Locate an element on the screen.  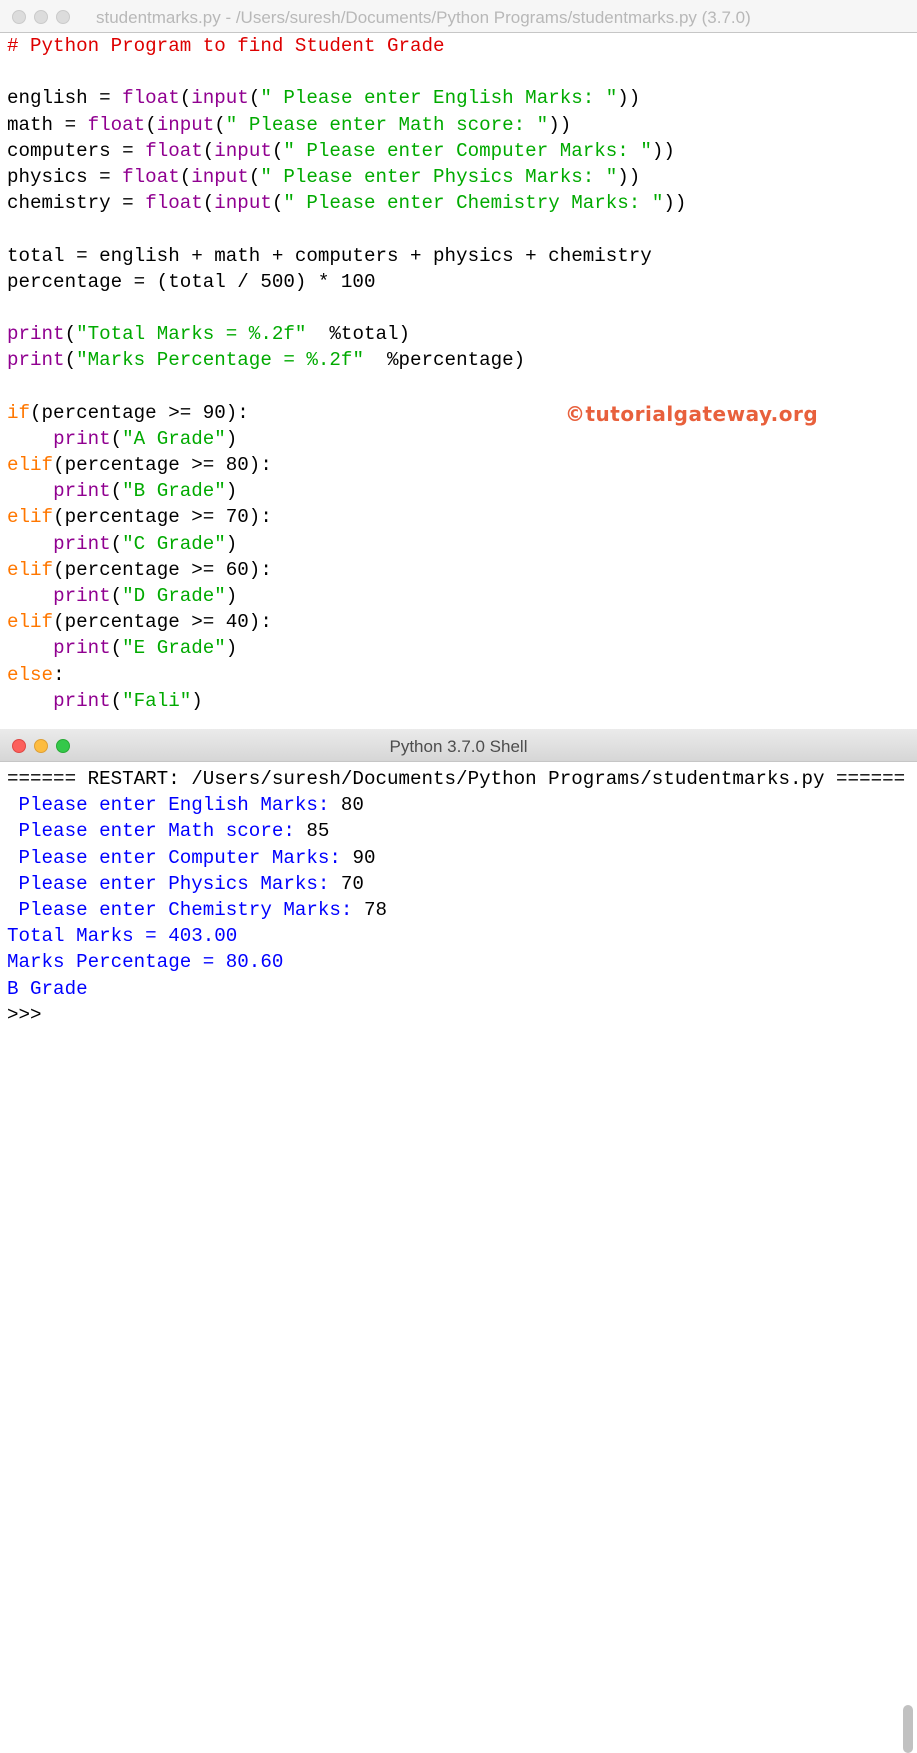
code-line: print("E Grade") is located at coordinates (346, 648).